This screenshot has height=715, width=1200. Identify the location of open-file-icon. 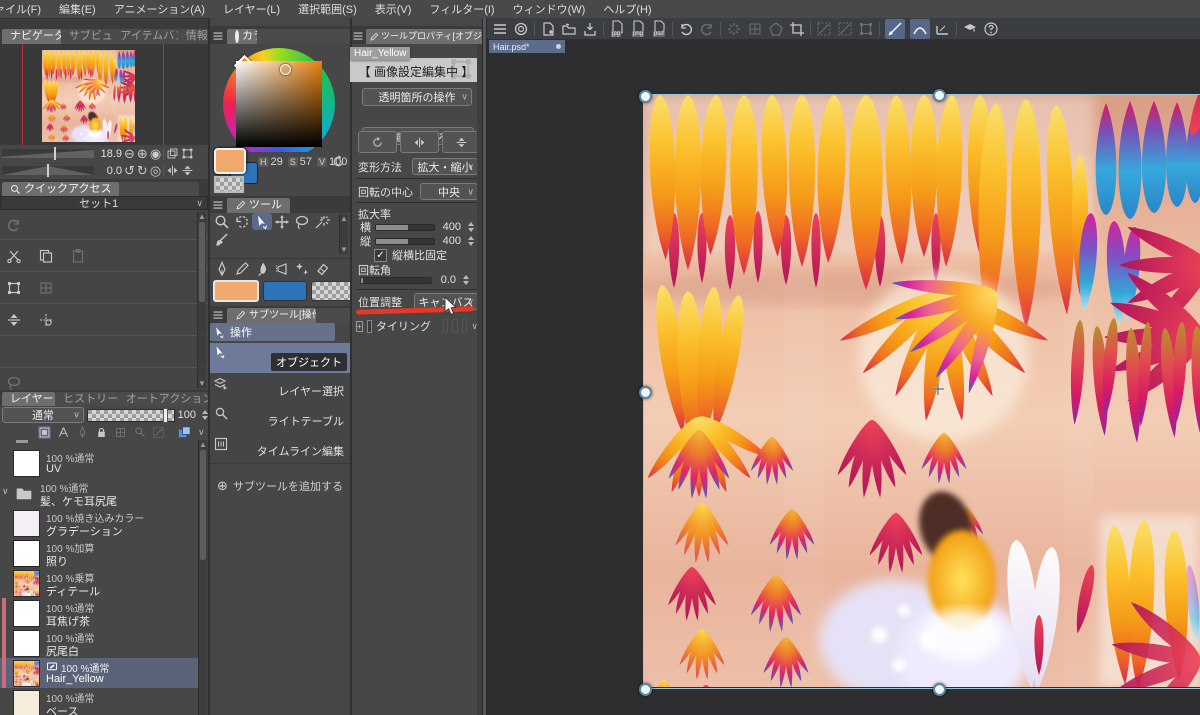
(569, 29).